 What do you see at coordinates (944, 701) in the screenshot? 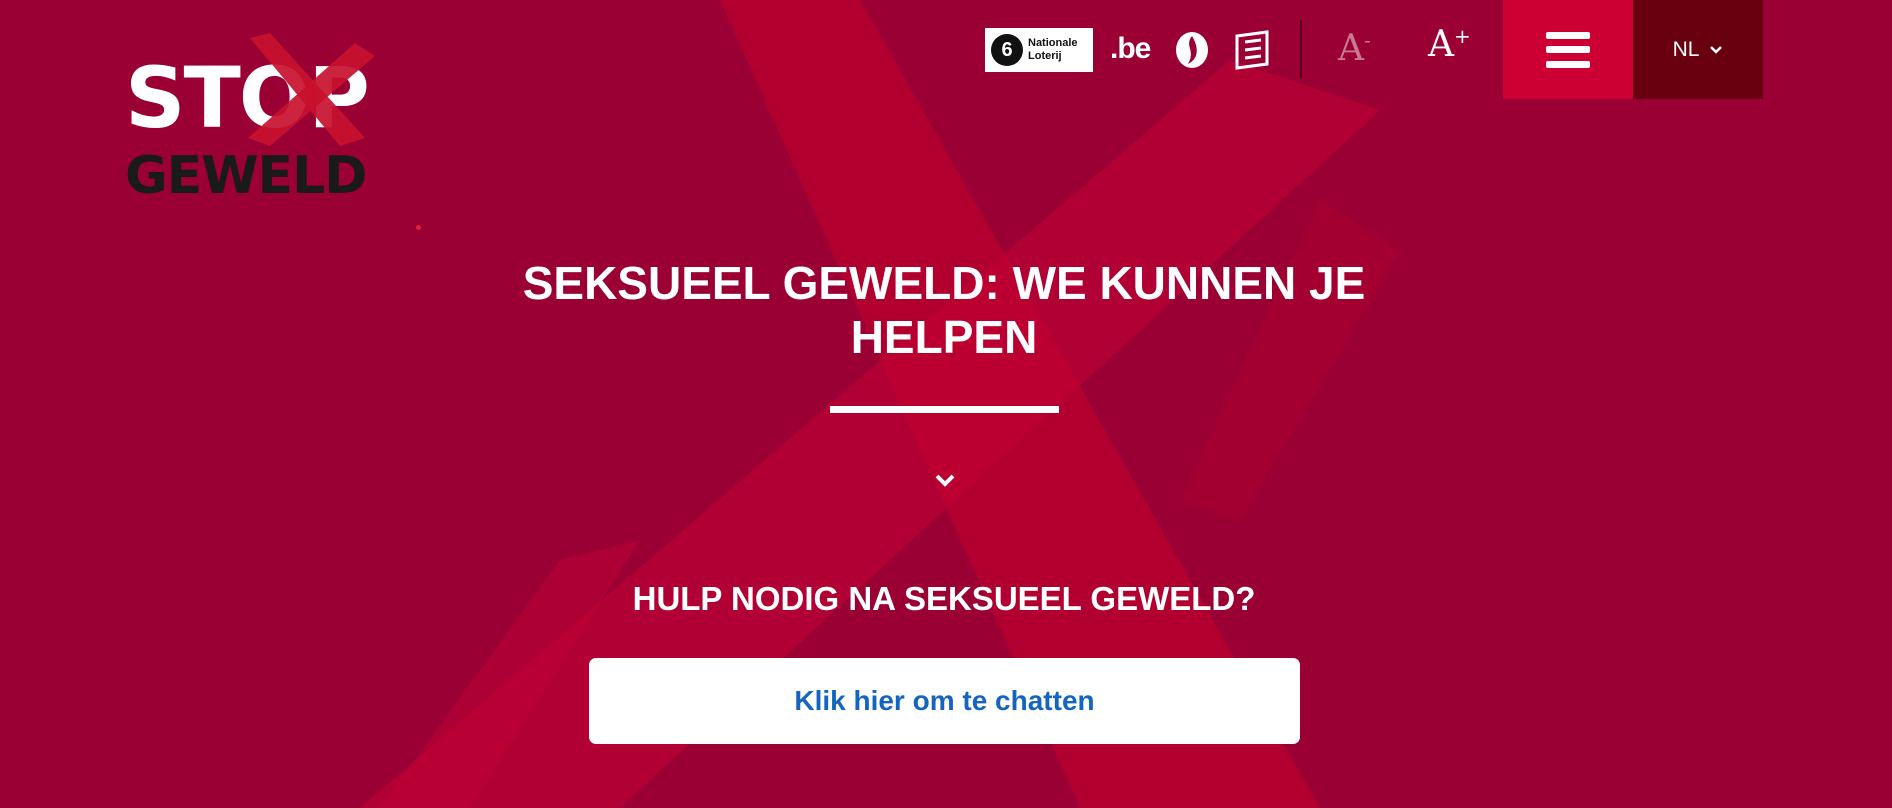
I see `chat-button: Klik hier om te chatten` at bounding box center [944, 701].